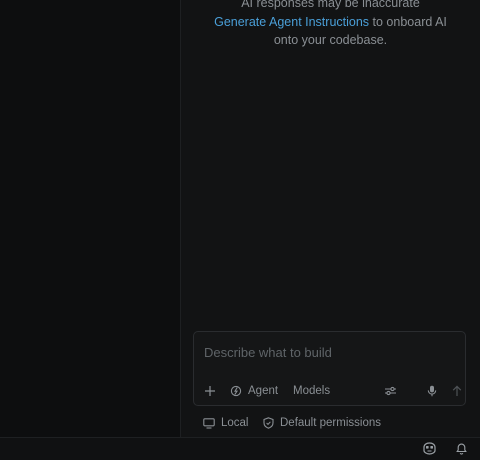  What do you see at coordinates (429, 448) in the screenshot?
I see `copilot-icon` at bounding box center [429, 448].